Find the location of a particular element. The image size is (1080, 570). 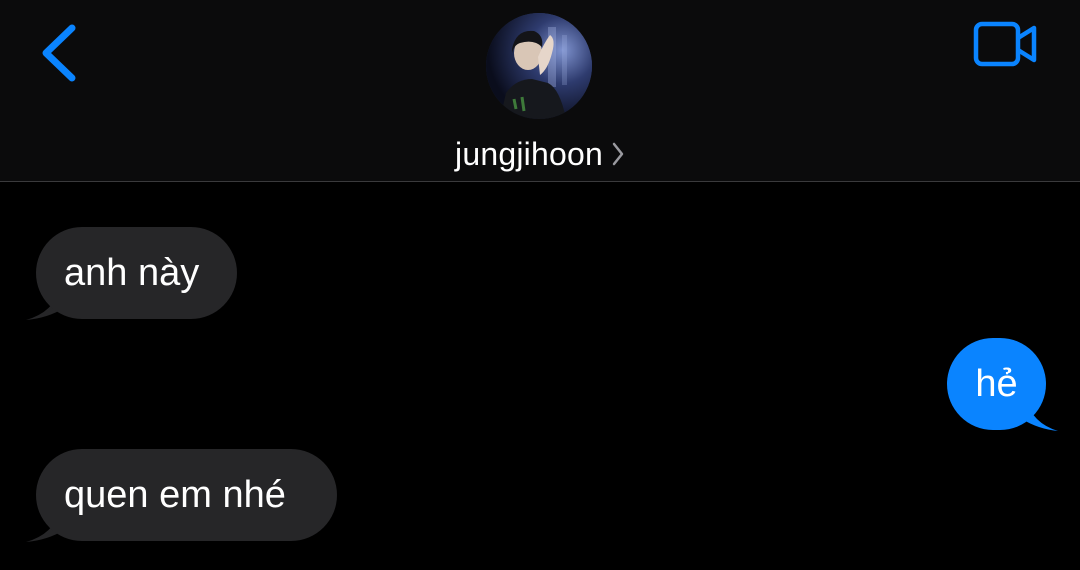

contact-name-link: jungjihoon is located at coordinates (540, 154).